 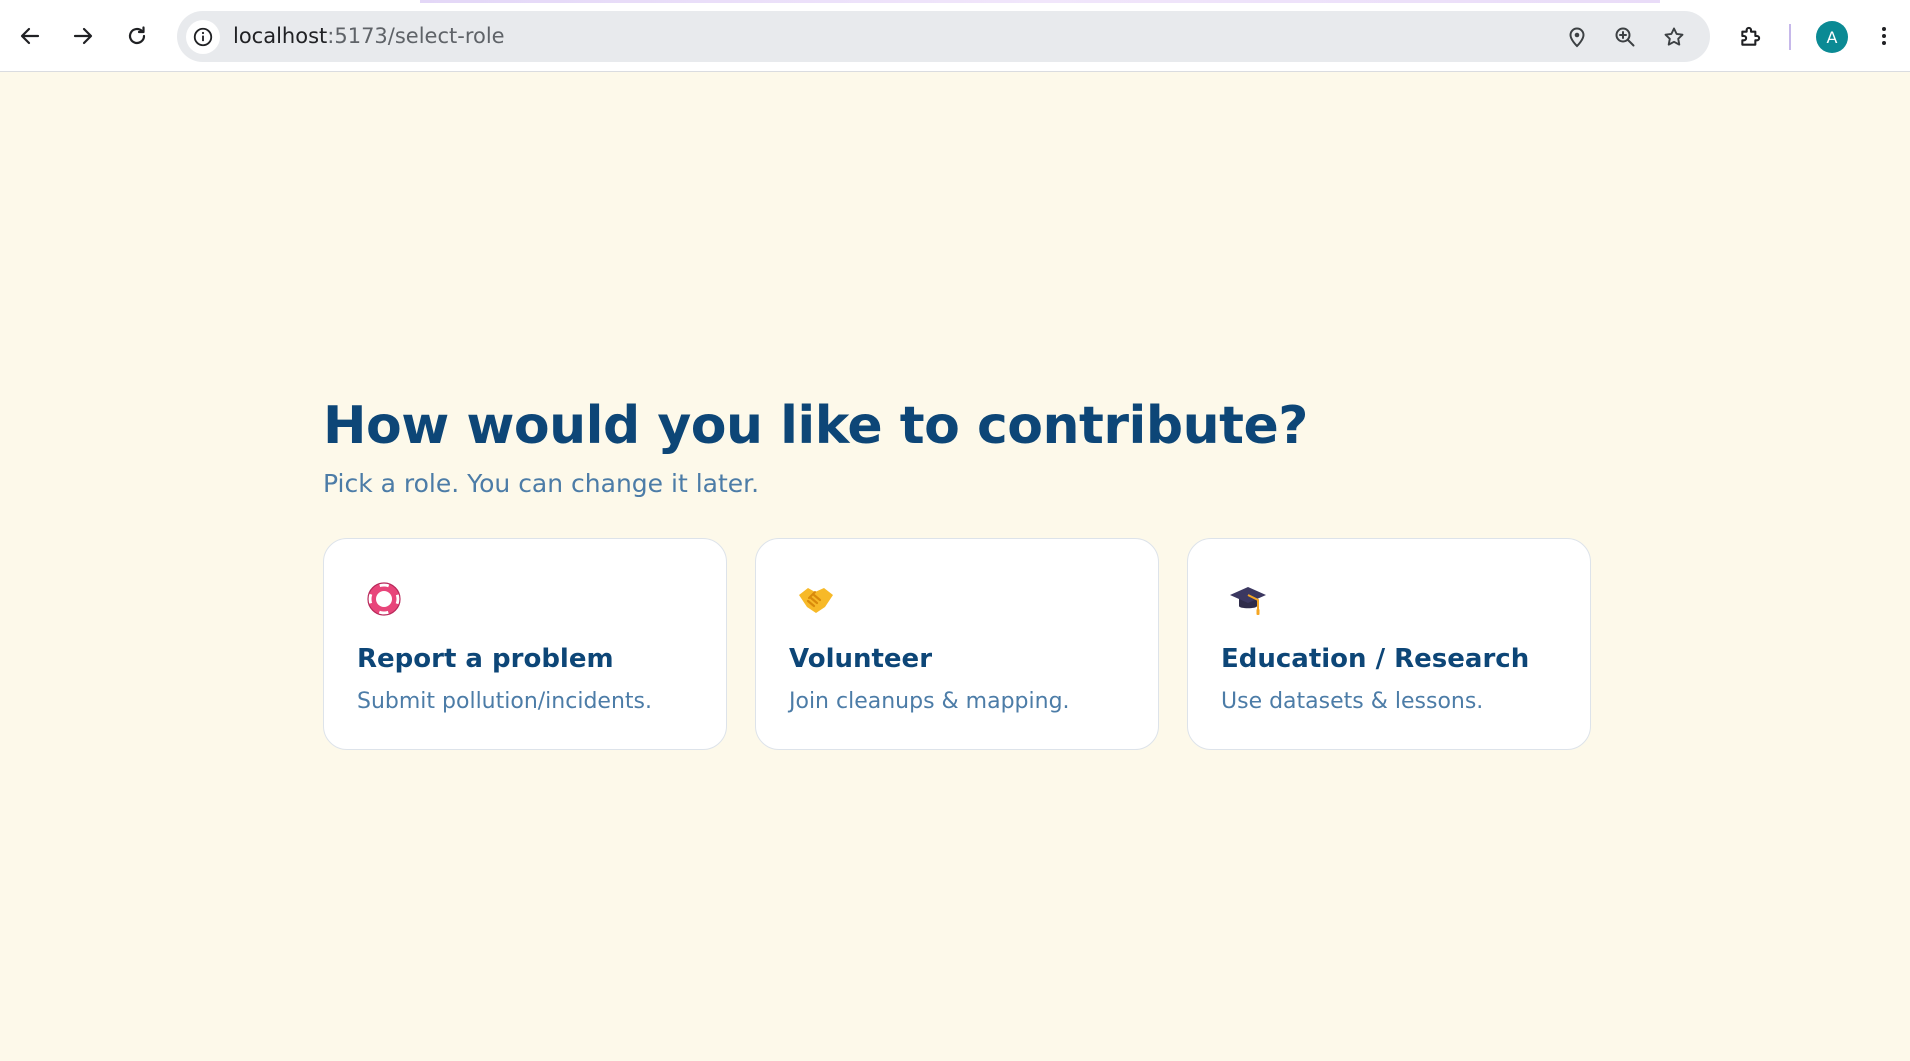 I want to click on role-title: Volunteer, so click(x=861, y=659).